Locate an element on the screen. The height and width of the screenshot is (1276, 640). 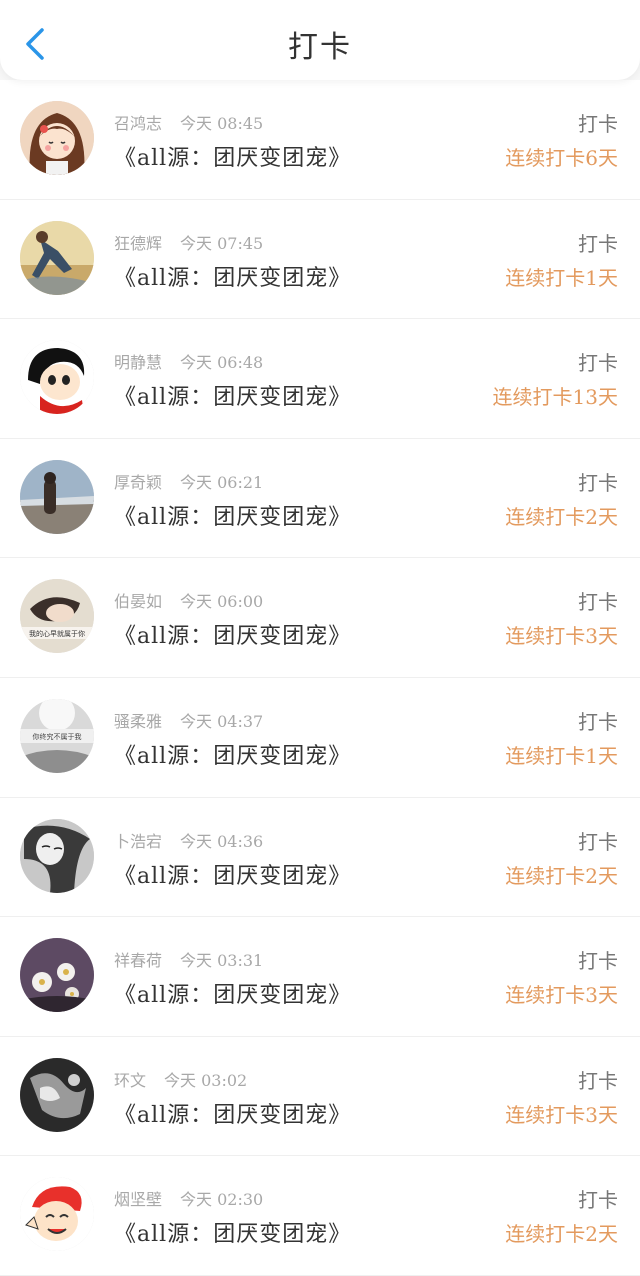
header-bar: 打卡 is located at coordinates (320, 40).